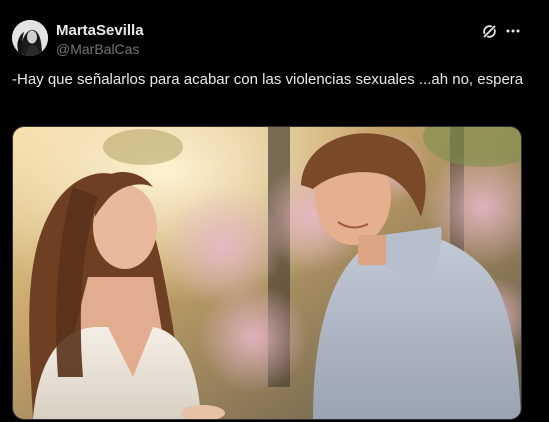  I want to click on author-handle: @MarBalCas, so click(100, 49).